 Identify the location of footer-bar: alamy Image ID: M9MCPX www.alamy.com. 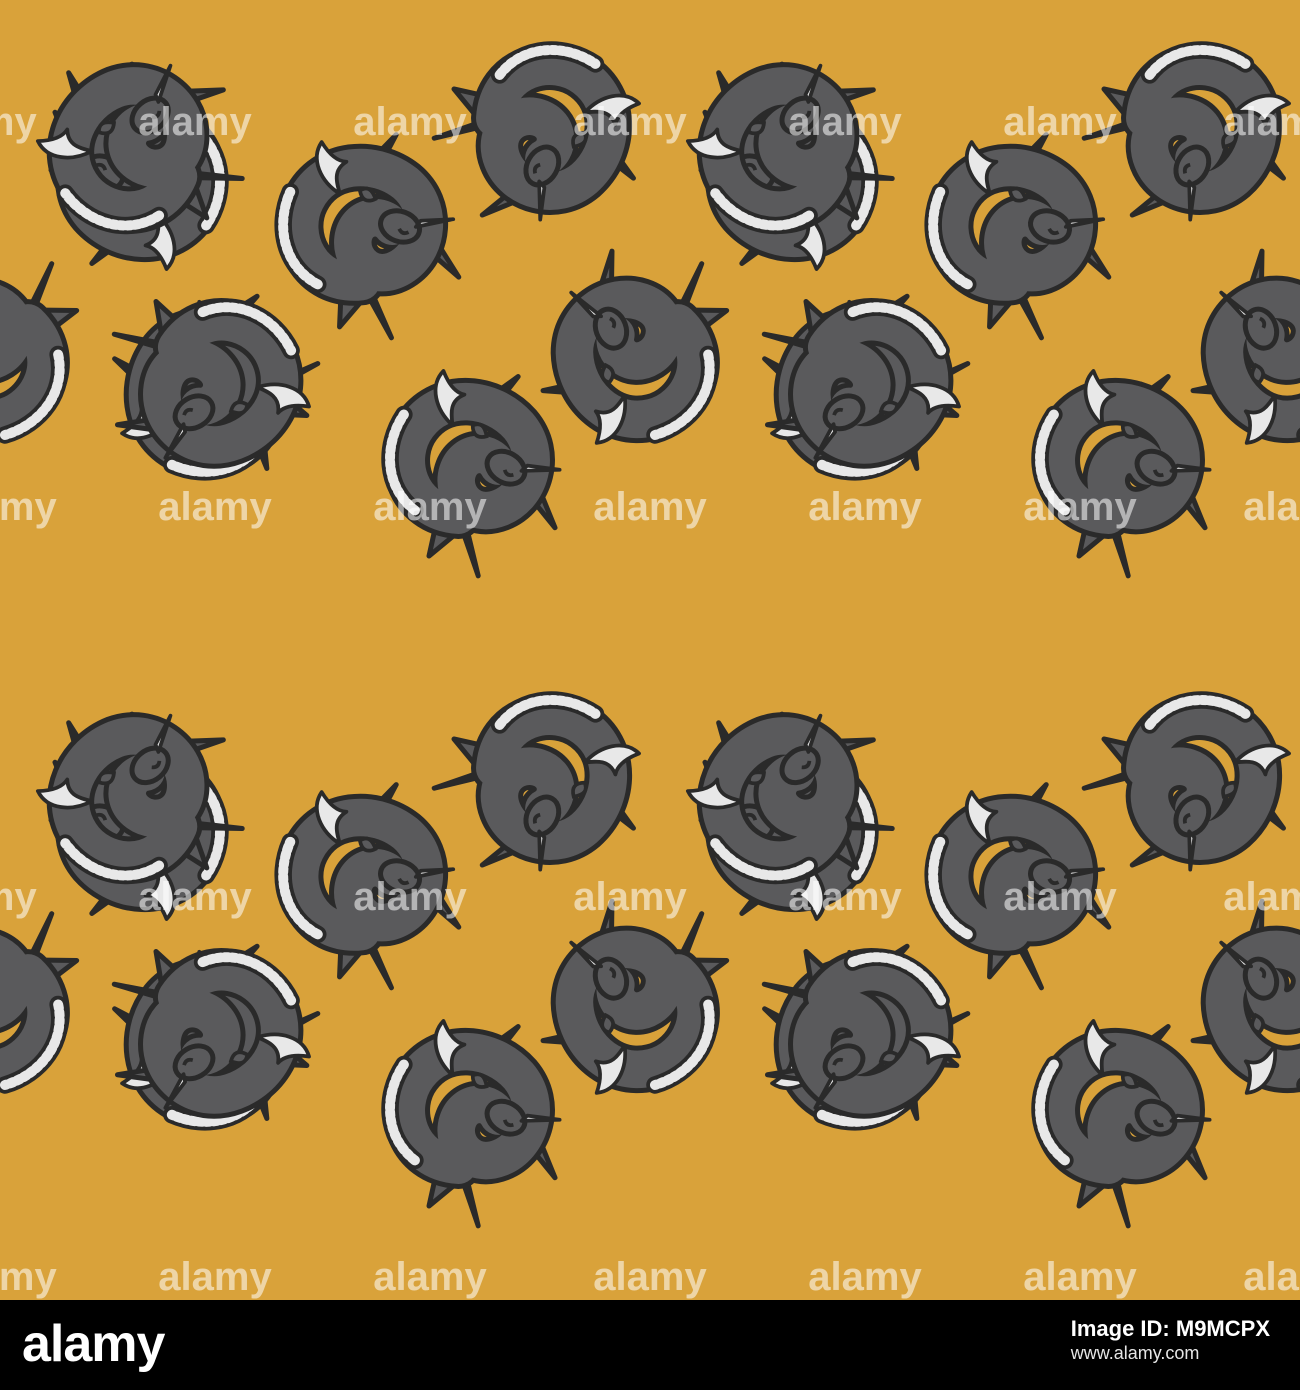
(650, 1345).